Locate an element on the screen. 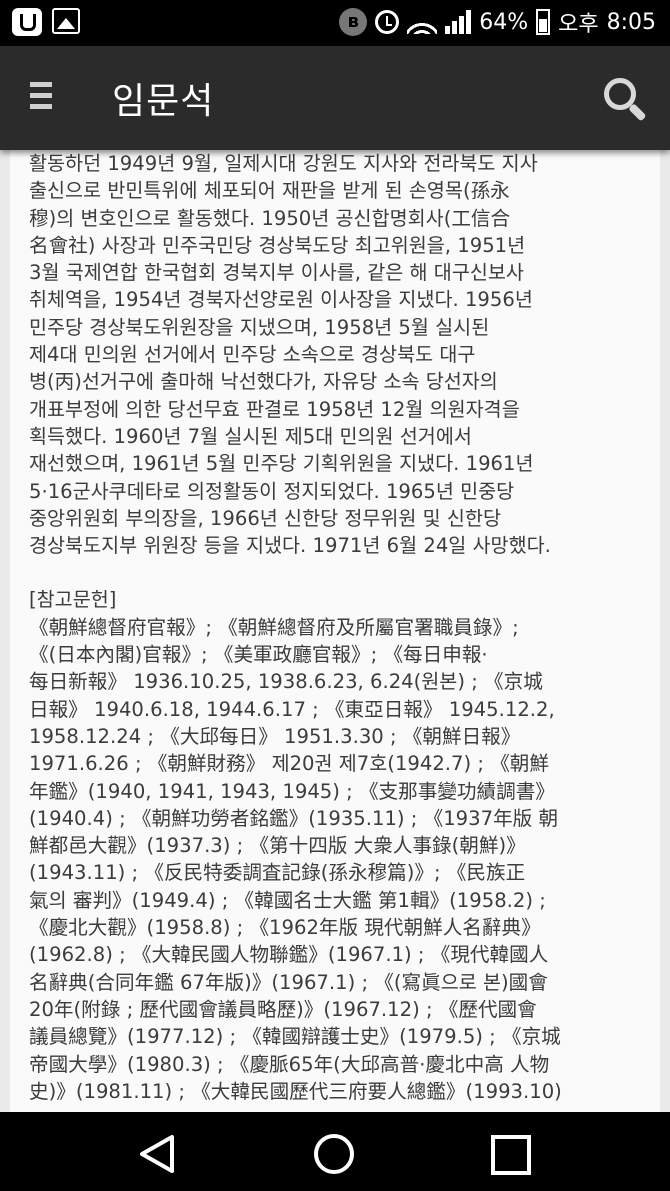 The width and height of the screenshot is (670, 1191). reference-line: 《朝鮮總督府官報》; 《朝鮮總督府及所屬官署職員錄》; is located at coordinates (274, 627).